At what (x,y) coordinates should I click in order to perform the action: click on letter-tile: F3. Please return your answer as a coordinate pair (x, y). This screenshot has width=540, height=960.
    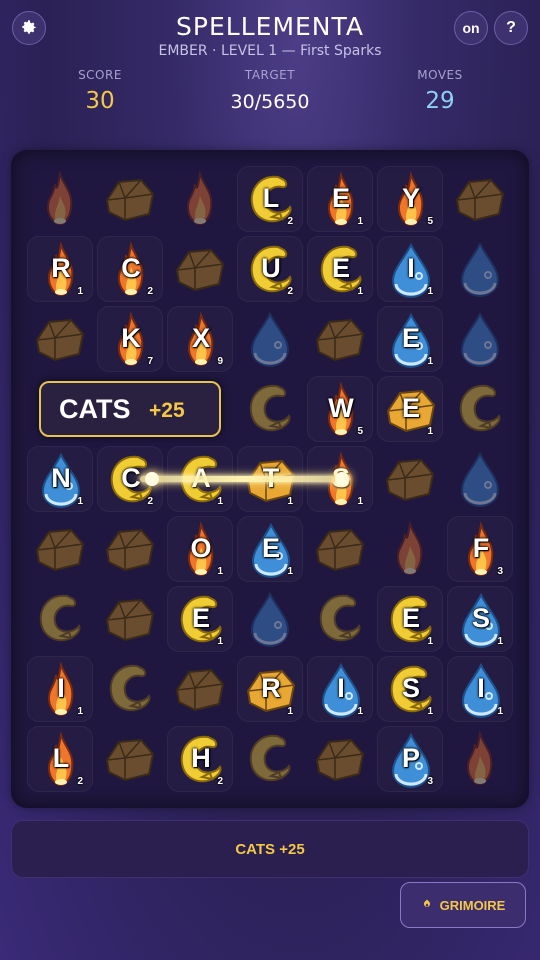
    Looking at the image, I should click on (480, 549).